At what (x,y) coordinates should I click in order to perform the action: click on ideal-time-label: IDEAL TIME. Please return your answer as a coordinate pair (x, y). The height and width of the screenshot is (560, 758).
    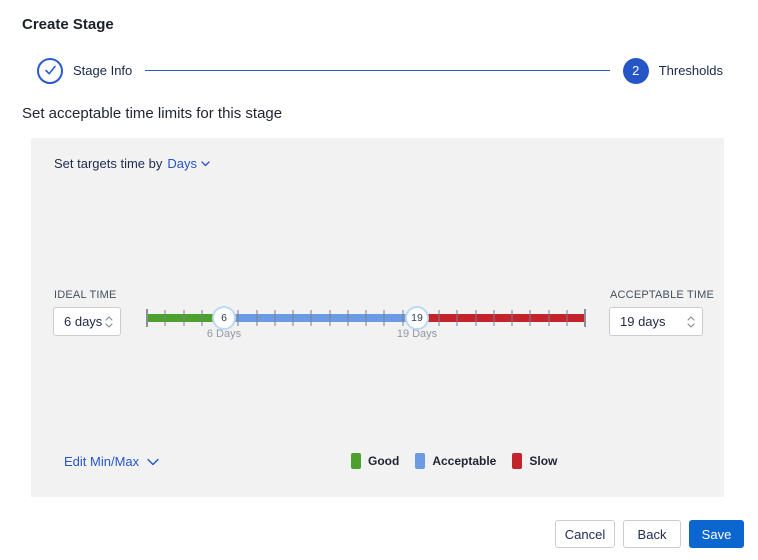
    Looking at the image, I should click on (85, 295).